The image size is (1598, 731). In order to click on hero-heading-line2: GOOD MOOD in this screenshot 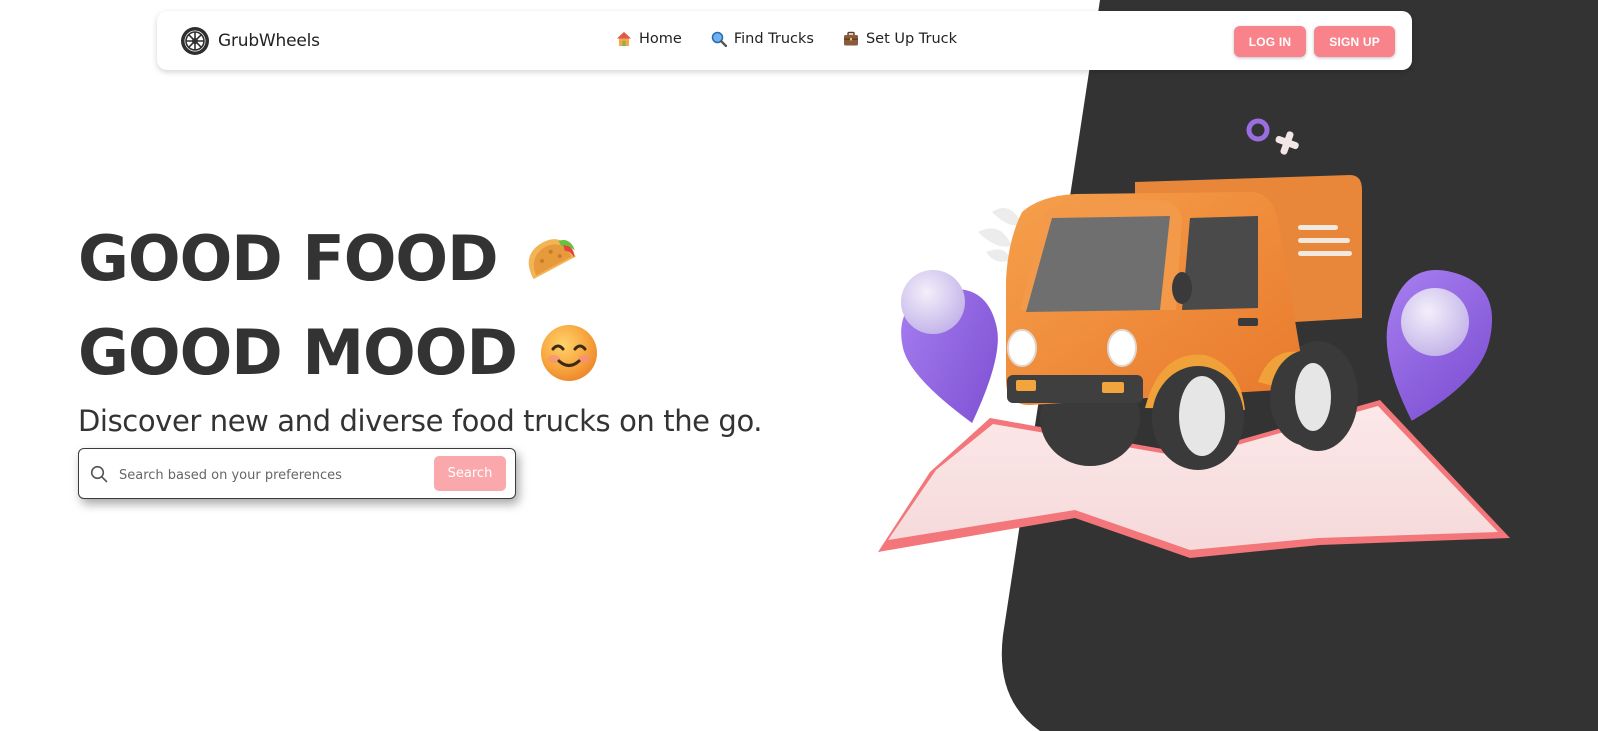, I will do `click(338, 352)`.